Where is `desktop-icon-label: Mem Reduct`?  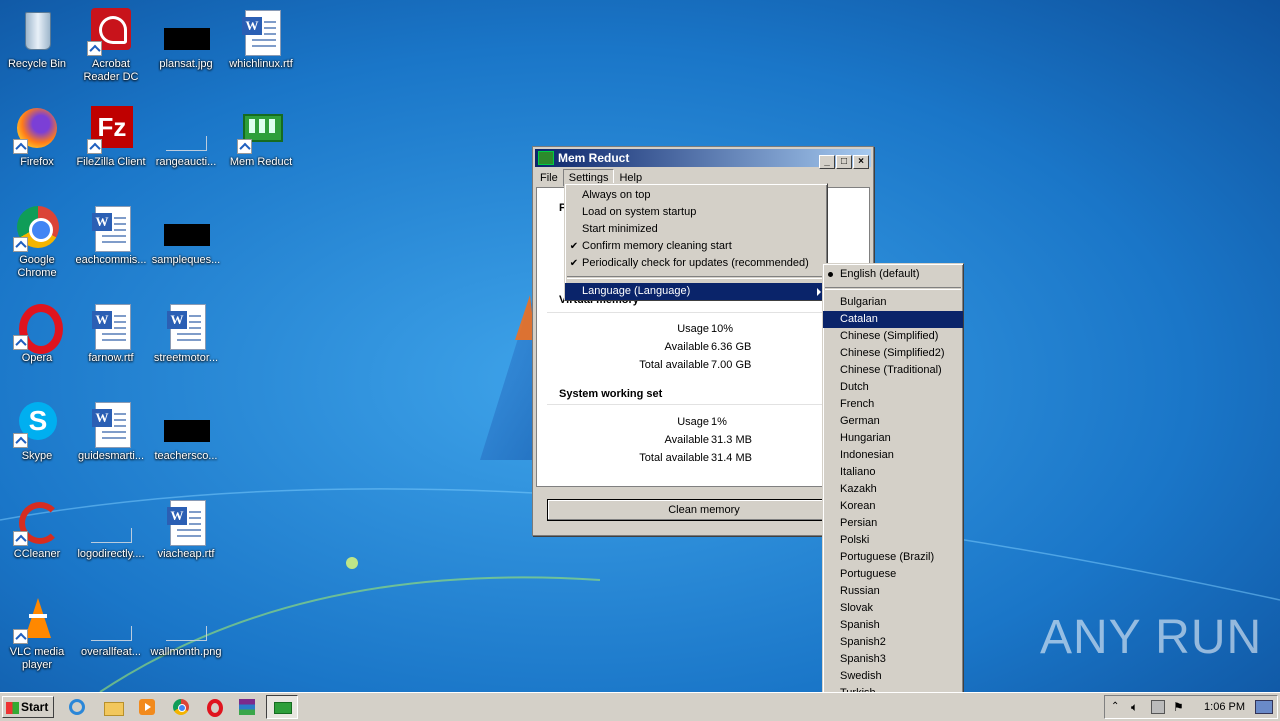
desktop-icon-label: Mem Reduct is located at coordinates (261, 162).